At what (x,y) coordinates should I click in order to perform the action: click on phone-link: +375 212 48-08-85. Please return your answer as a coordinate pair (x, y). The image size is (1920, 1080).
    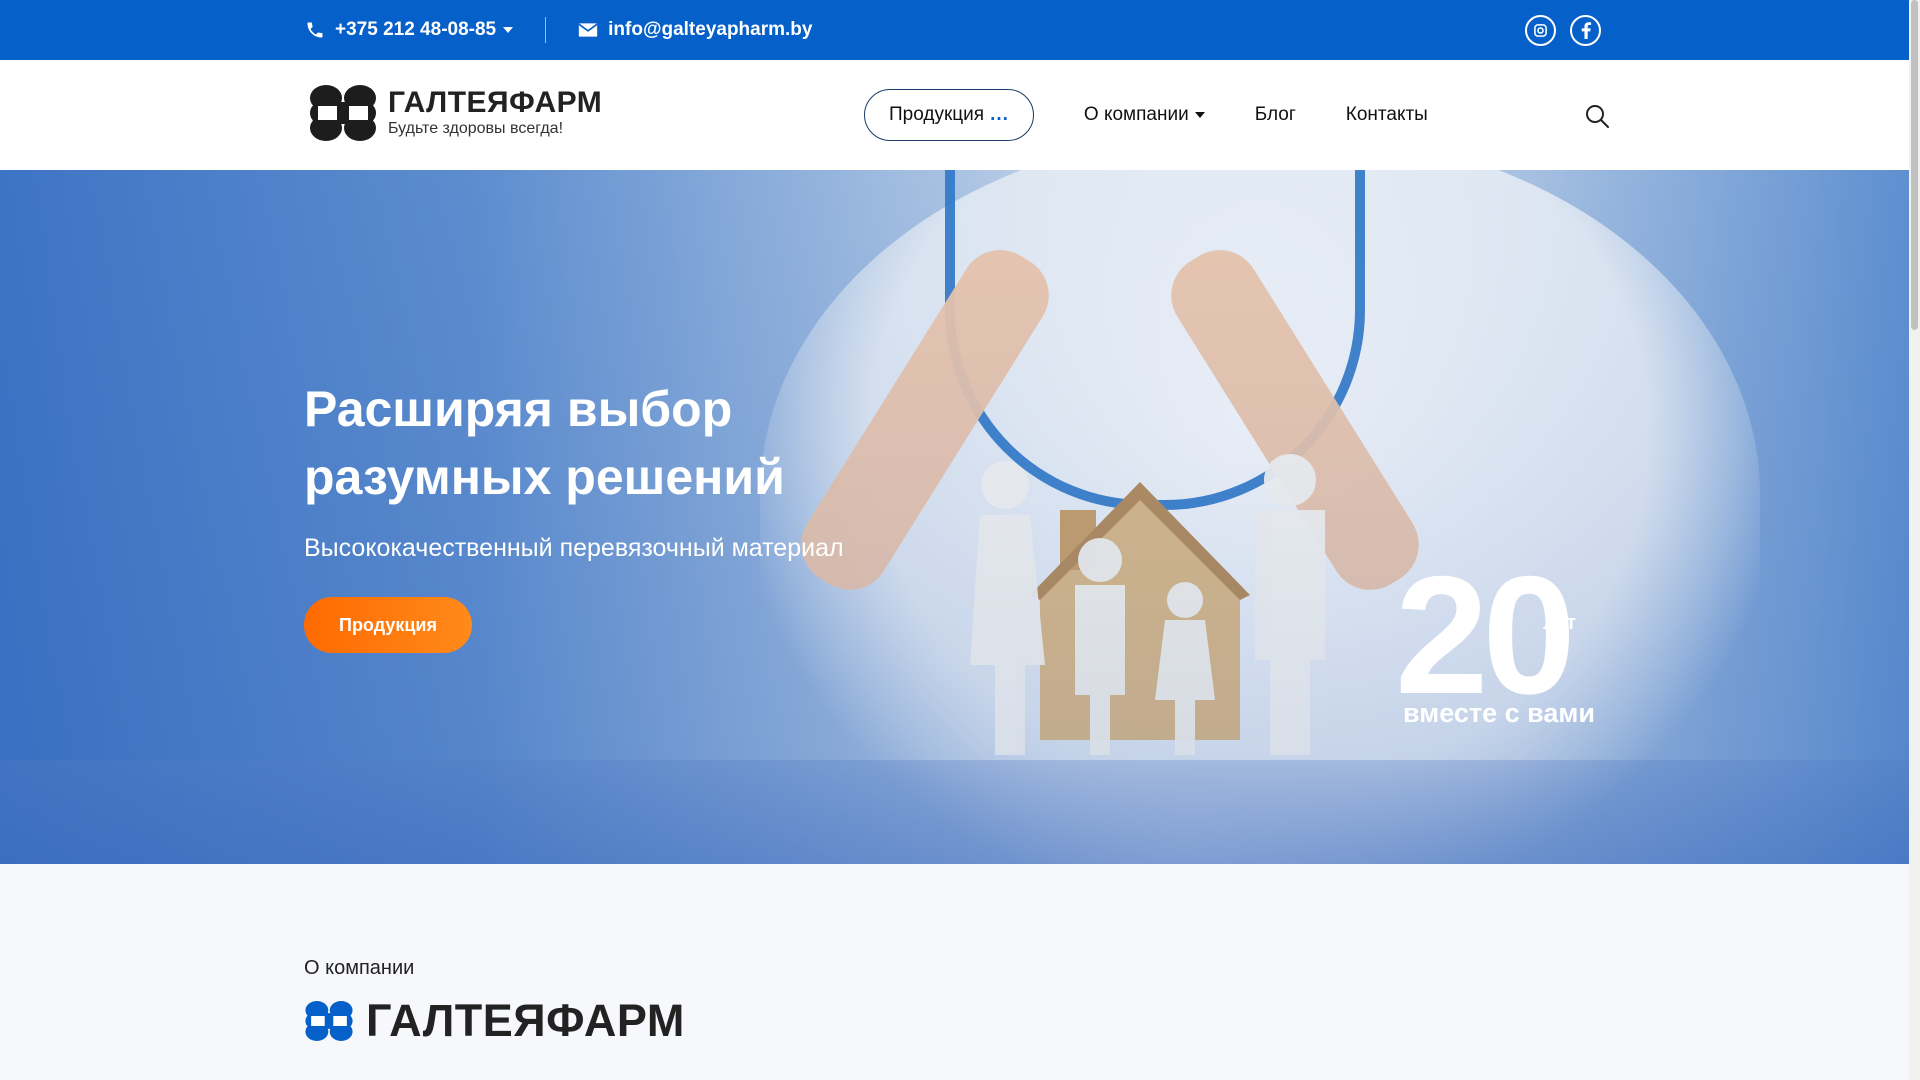
    Looking at the image, I should click on (409, 30).